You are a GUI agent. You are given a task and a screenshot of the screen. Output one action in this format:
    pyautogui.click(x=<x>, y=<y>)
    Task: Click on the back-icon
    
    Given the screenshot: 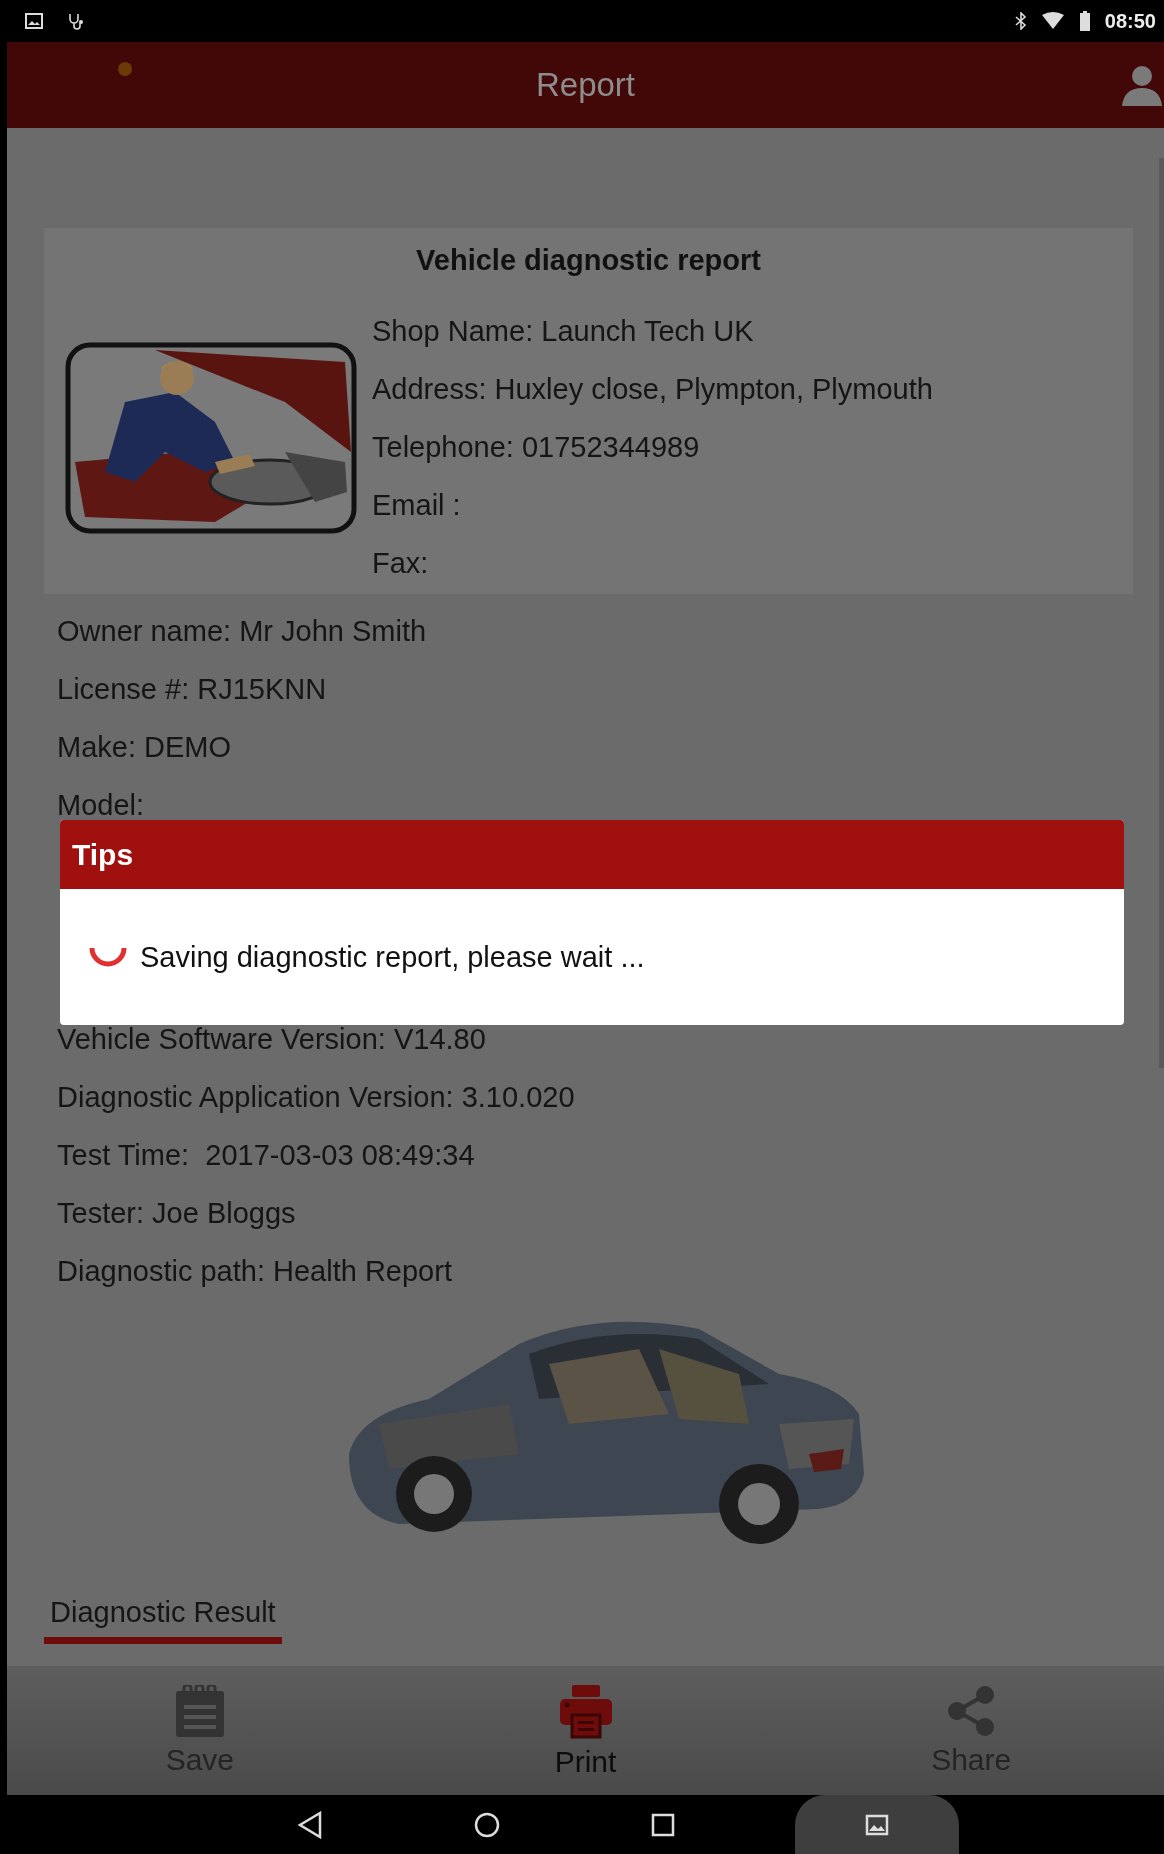 What is the action you would take?
    pyautogui.click(x=310, y=1824)
    